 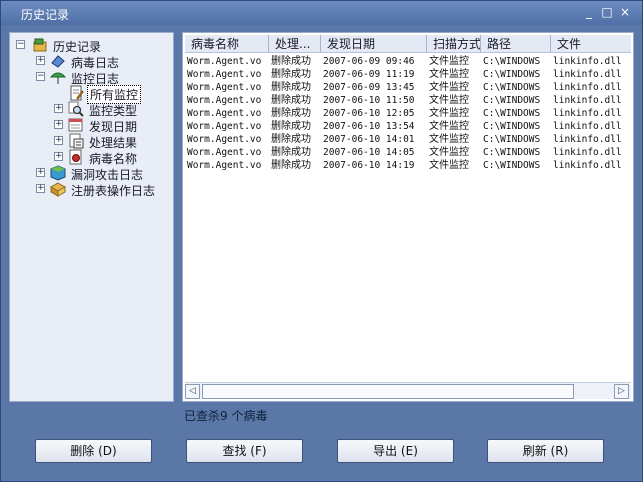 I want to click on cell-date: 2007-06-10 12:05, so click(x=369, y=113).